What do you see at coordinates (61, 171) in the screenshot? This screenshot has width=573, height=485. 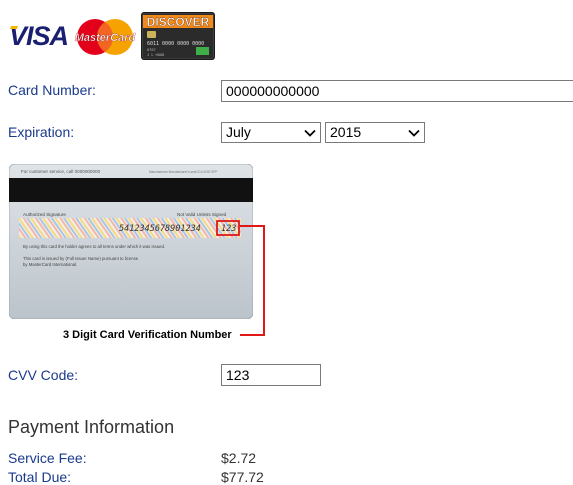 I see `card-back-service-text: For customer service, call 0000000000` at bounding box center [61, 171].